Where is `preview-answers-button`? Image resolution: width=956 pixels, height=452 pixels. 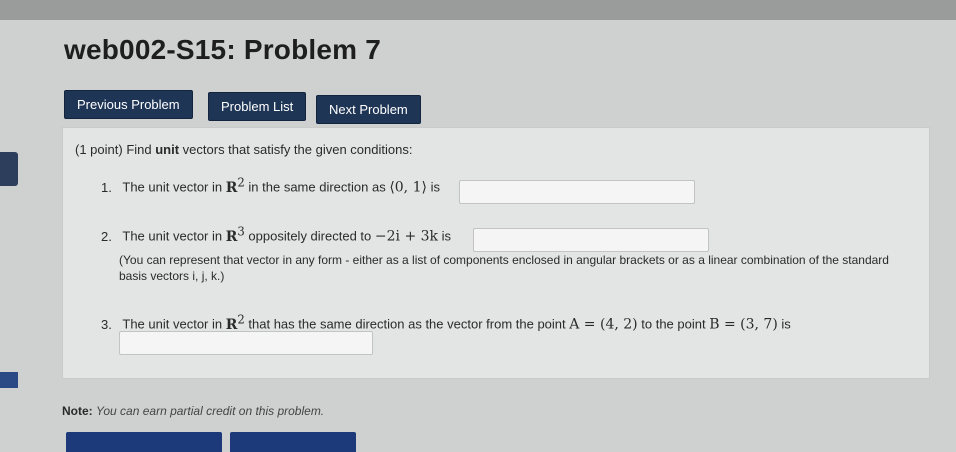
preview-answers-button is located at coordinates (144, 442).